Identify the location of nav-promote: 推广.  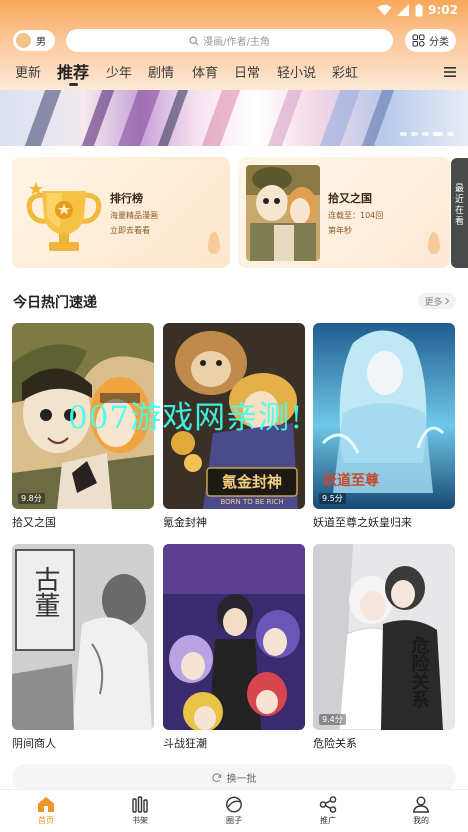
(328, 811).